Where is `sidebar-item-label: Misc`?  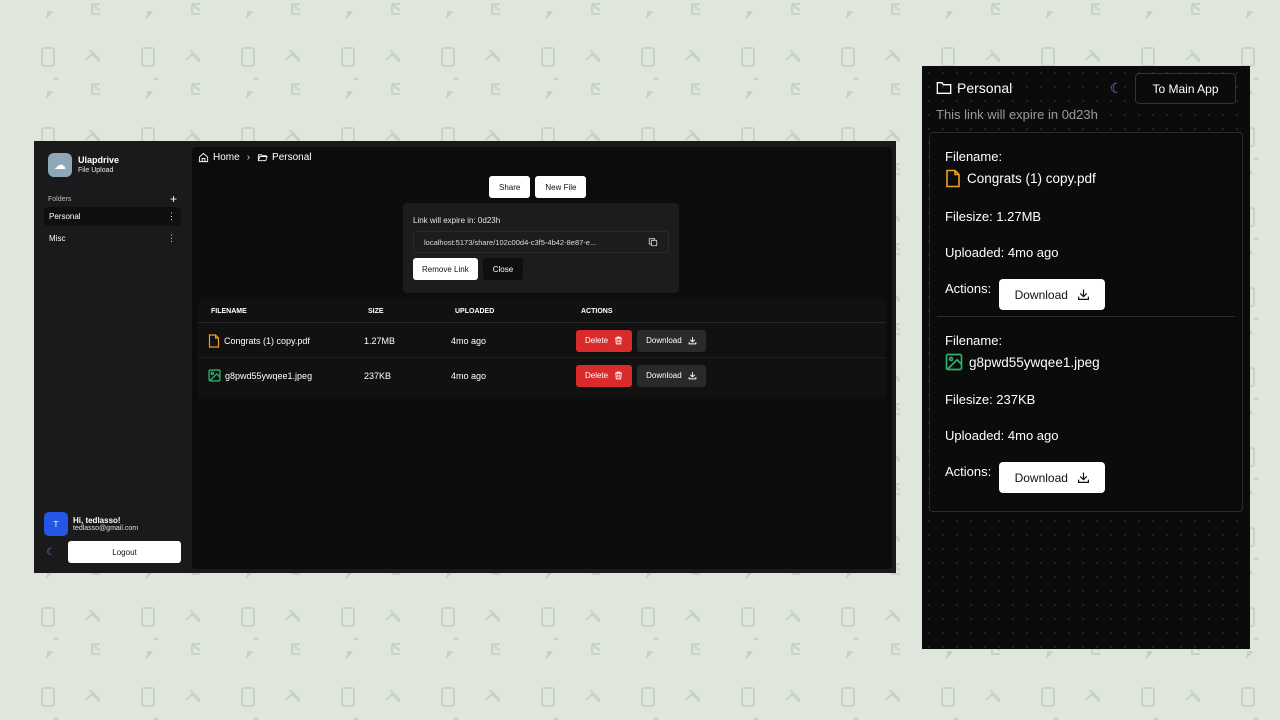 sidebar-item-label: Misc is located at coordinates (57, 238).